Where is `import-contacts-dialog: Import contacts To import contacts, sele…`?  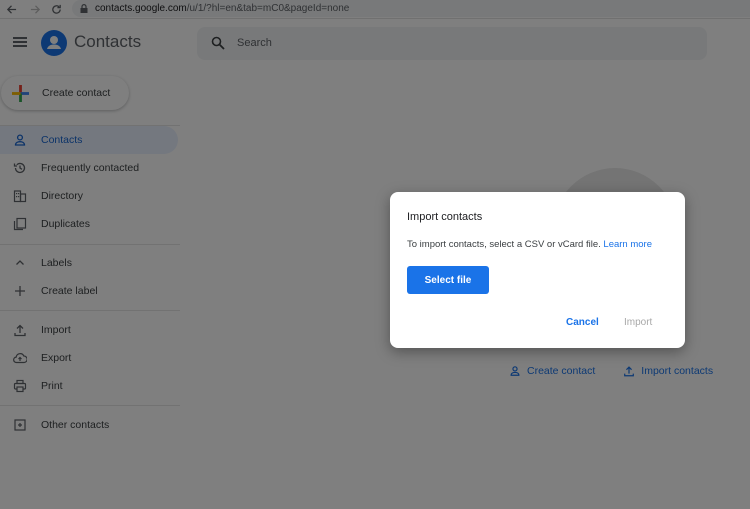 import-contacts-dialog: Import contacts To import contacts, sele… is located at coordinates (537, 270).